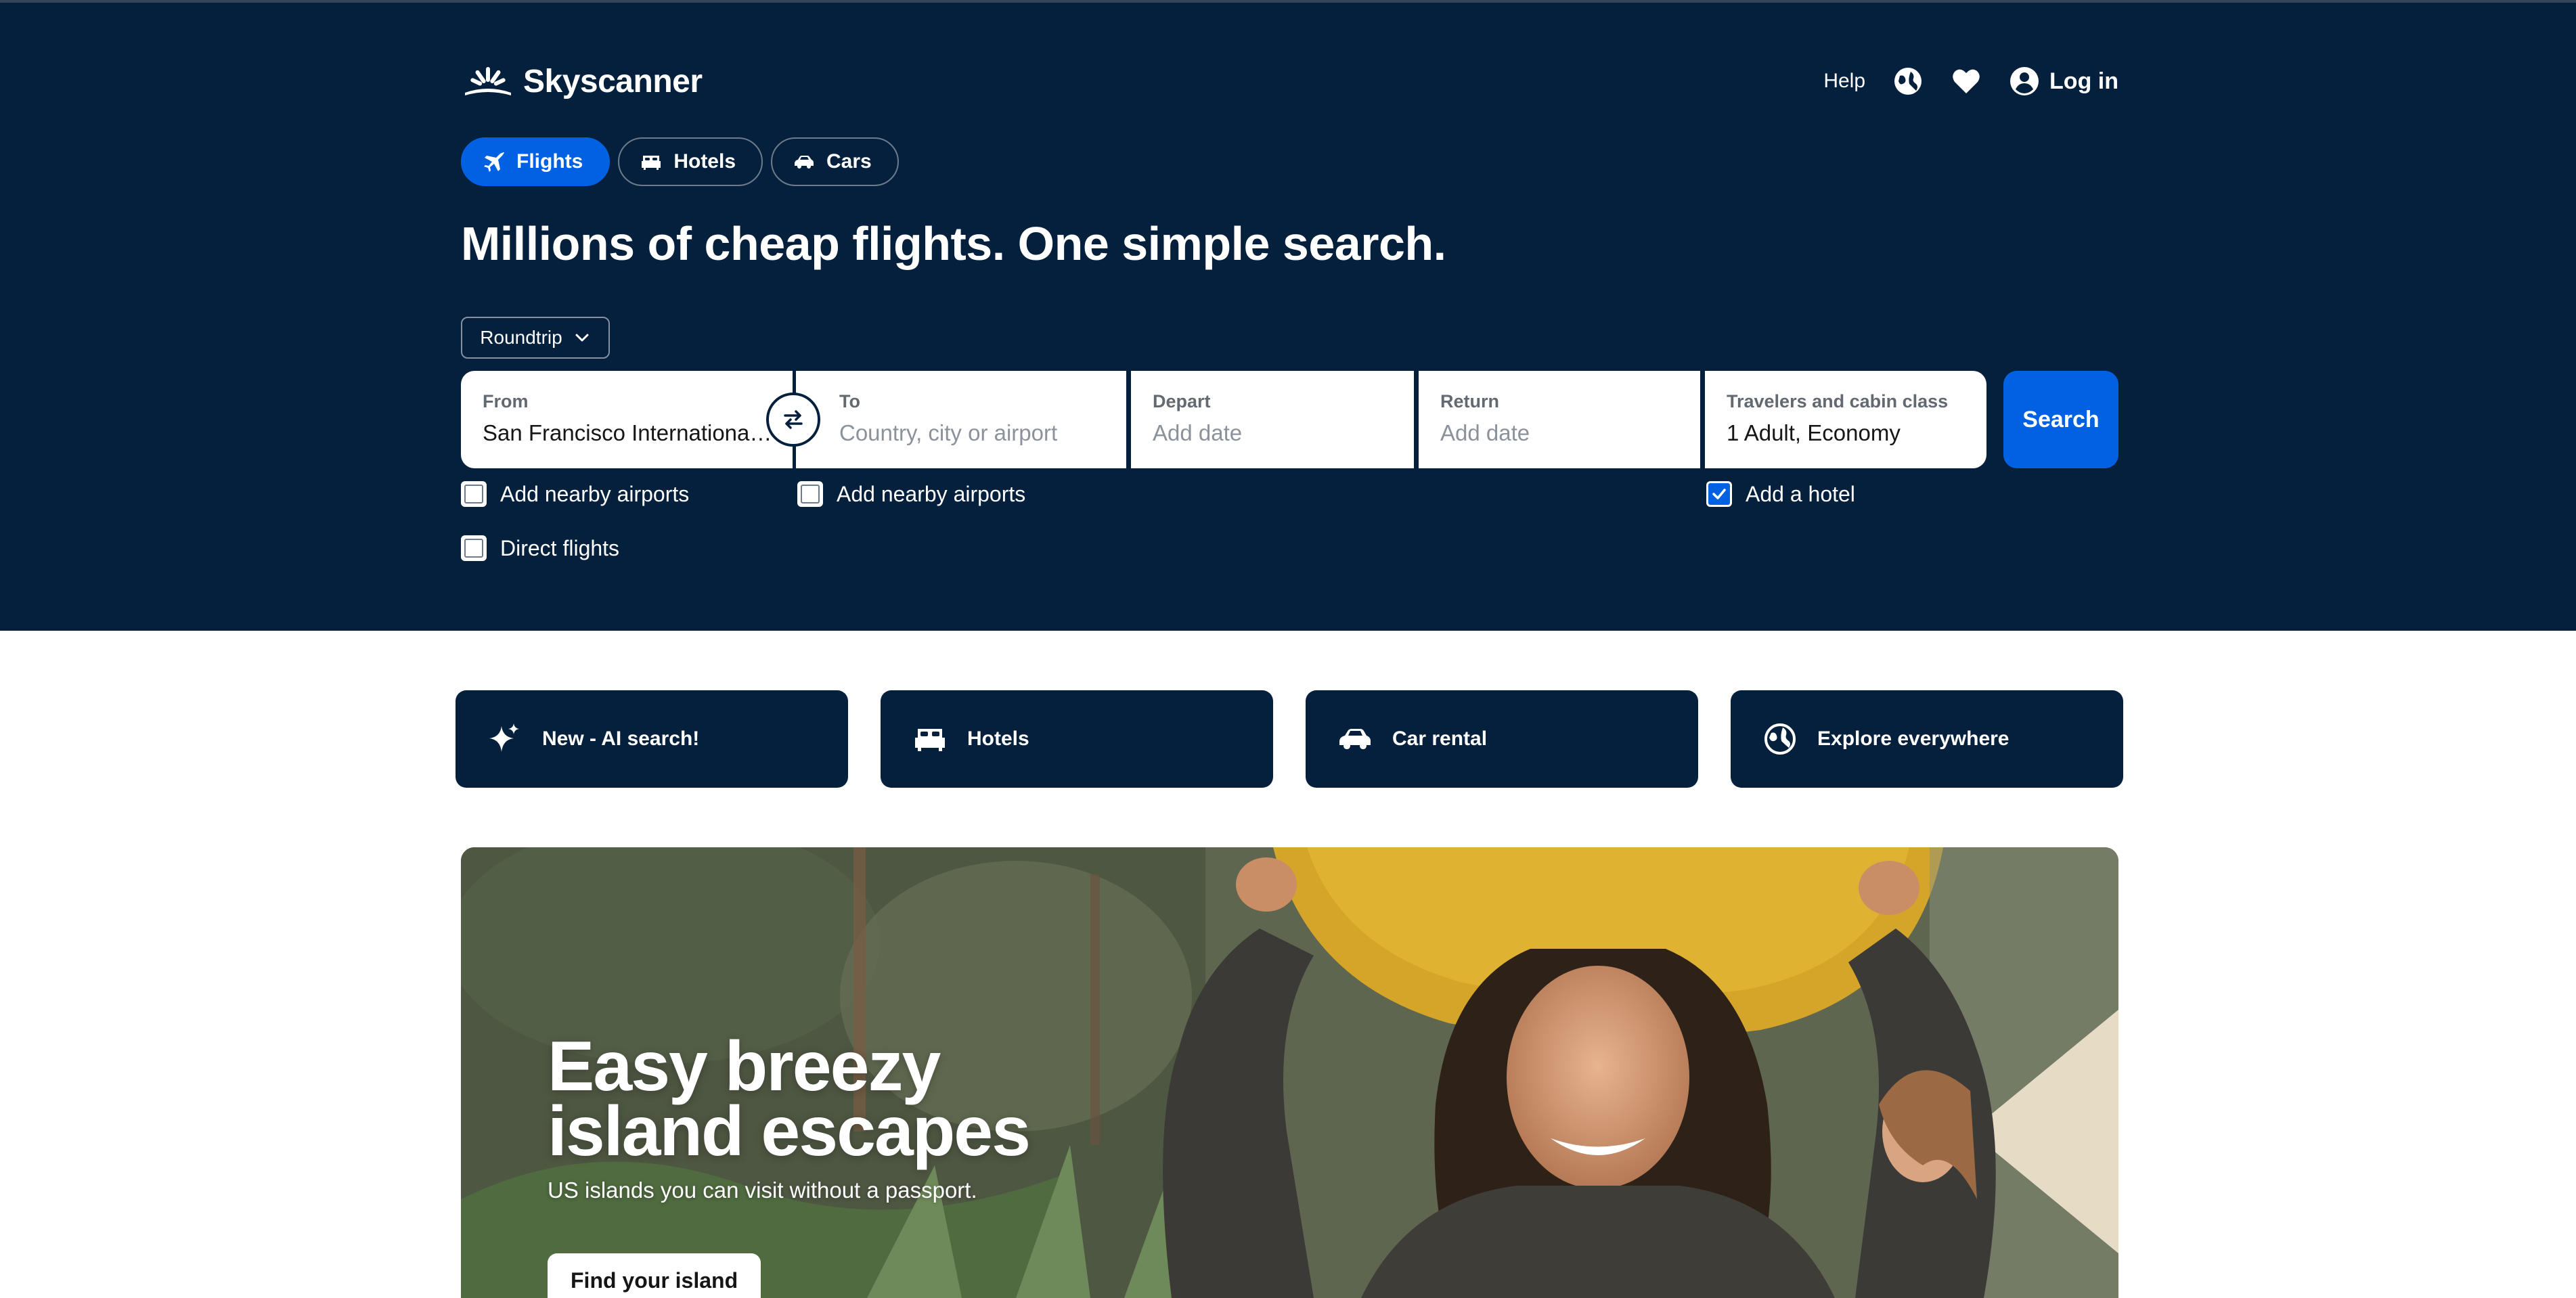 This screenshot has height=1298, width=2576. Describe the element at coordinates (621, 739) in the screenshot. I see `quick-link-ai-label: New - AI search!` at that location.